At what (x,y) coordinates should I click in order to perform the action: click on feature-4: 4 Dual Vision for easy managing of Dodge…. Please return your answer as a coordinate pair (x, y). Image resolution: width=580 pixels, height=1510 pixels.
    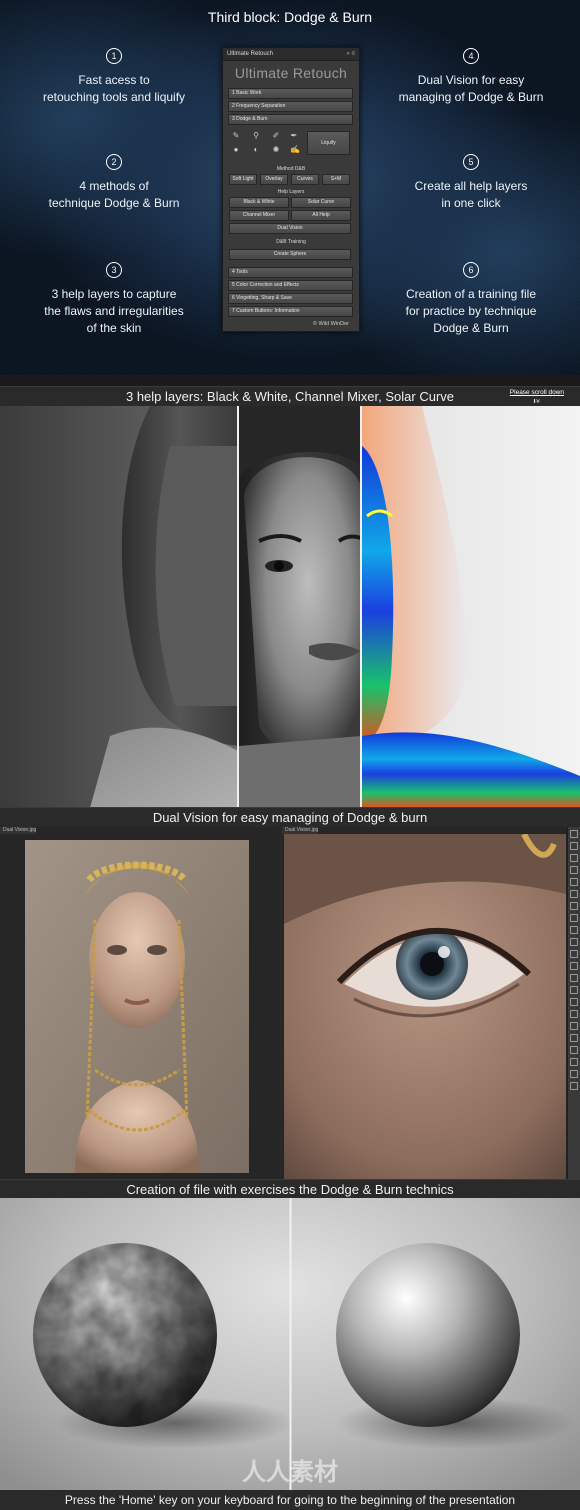
    Looking at the image, I should click on (471, 77).